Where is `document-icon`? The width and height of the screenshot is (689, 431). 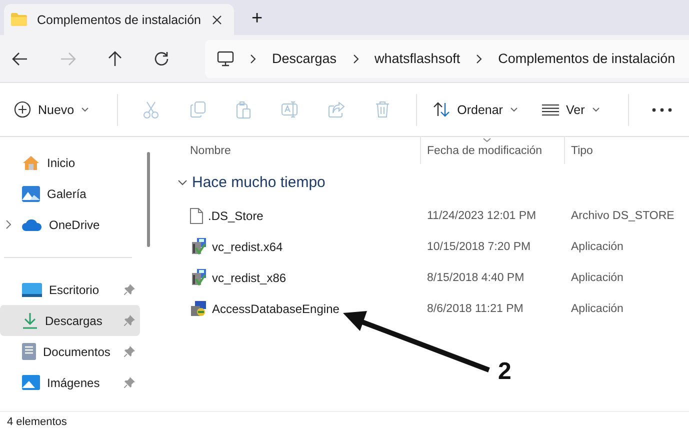 document-icon is located at coordinates (29, 351).